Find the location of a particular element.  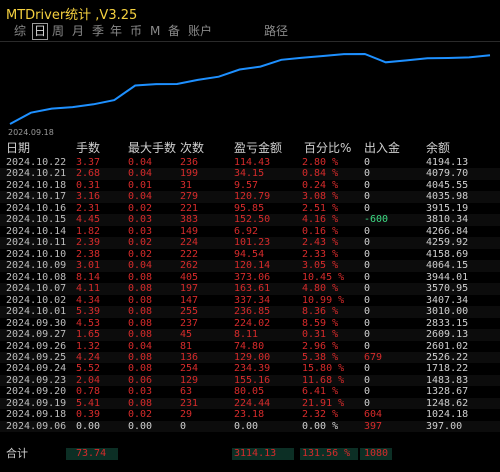

cell-date: 2024.10.22 is located at coordinates (36, 162).